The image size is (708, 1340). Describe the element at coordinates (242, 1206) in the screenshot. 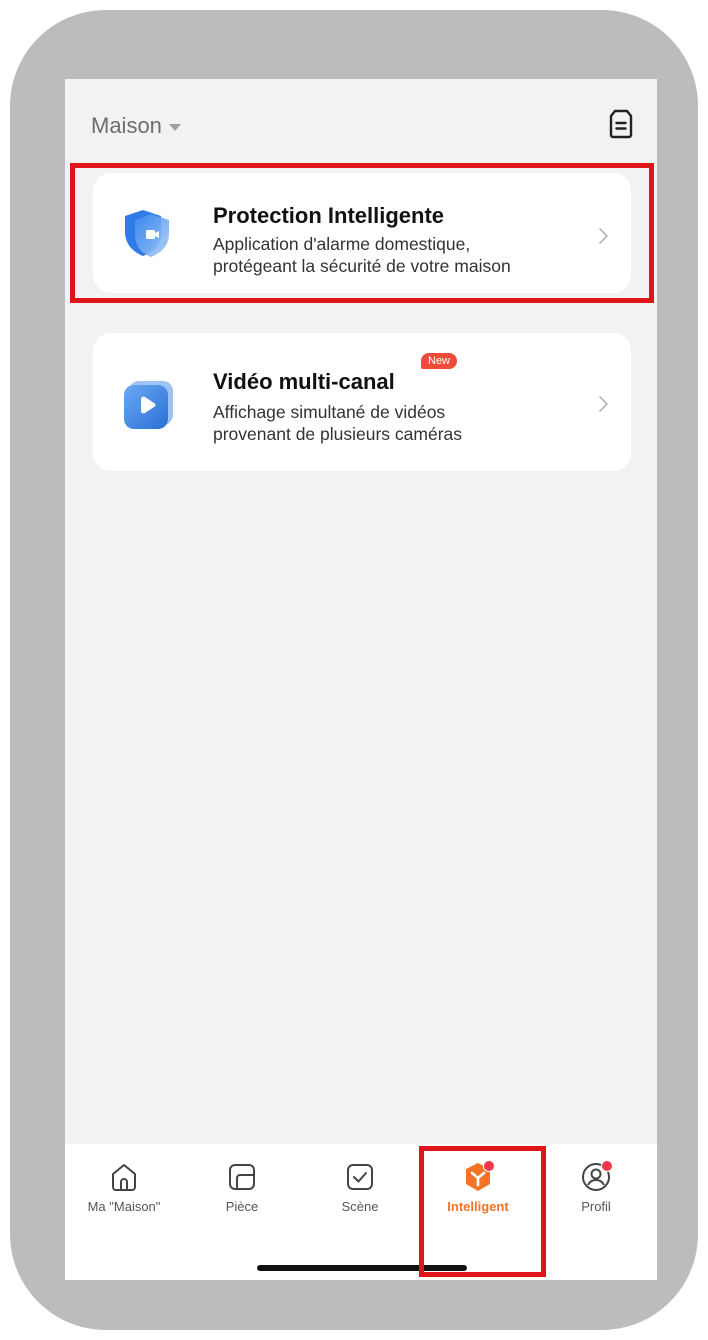

I see `tab-label: Pièce` at that location.